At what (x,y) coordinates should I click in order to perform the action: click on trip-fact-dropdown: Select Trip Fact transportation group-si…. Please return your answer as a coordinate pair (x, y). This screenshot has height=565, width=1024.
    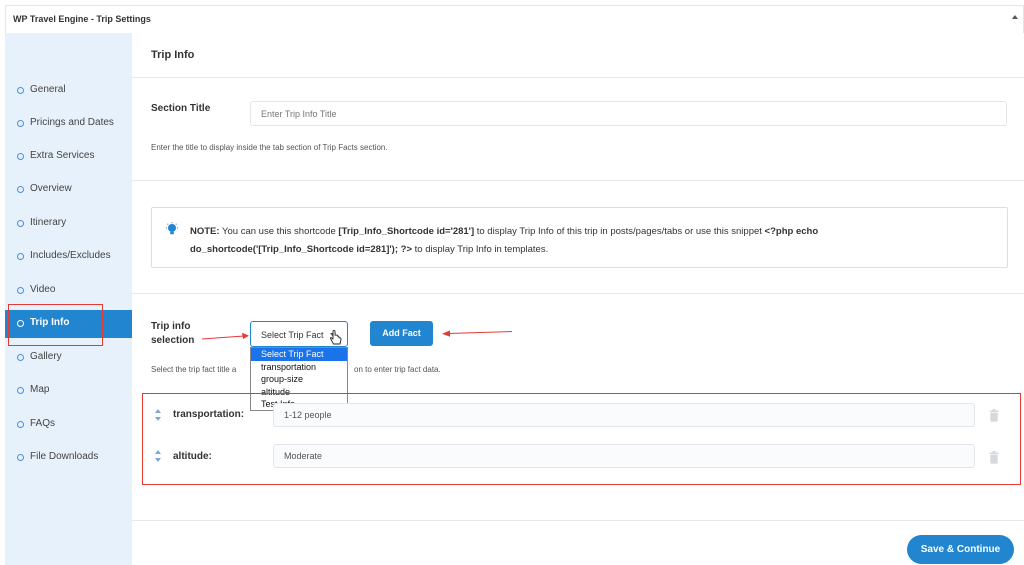
    Looking at the image, I should click on (299, 379).